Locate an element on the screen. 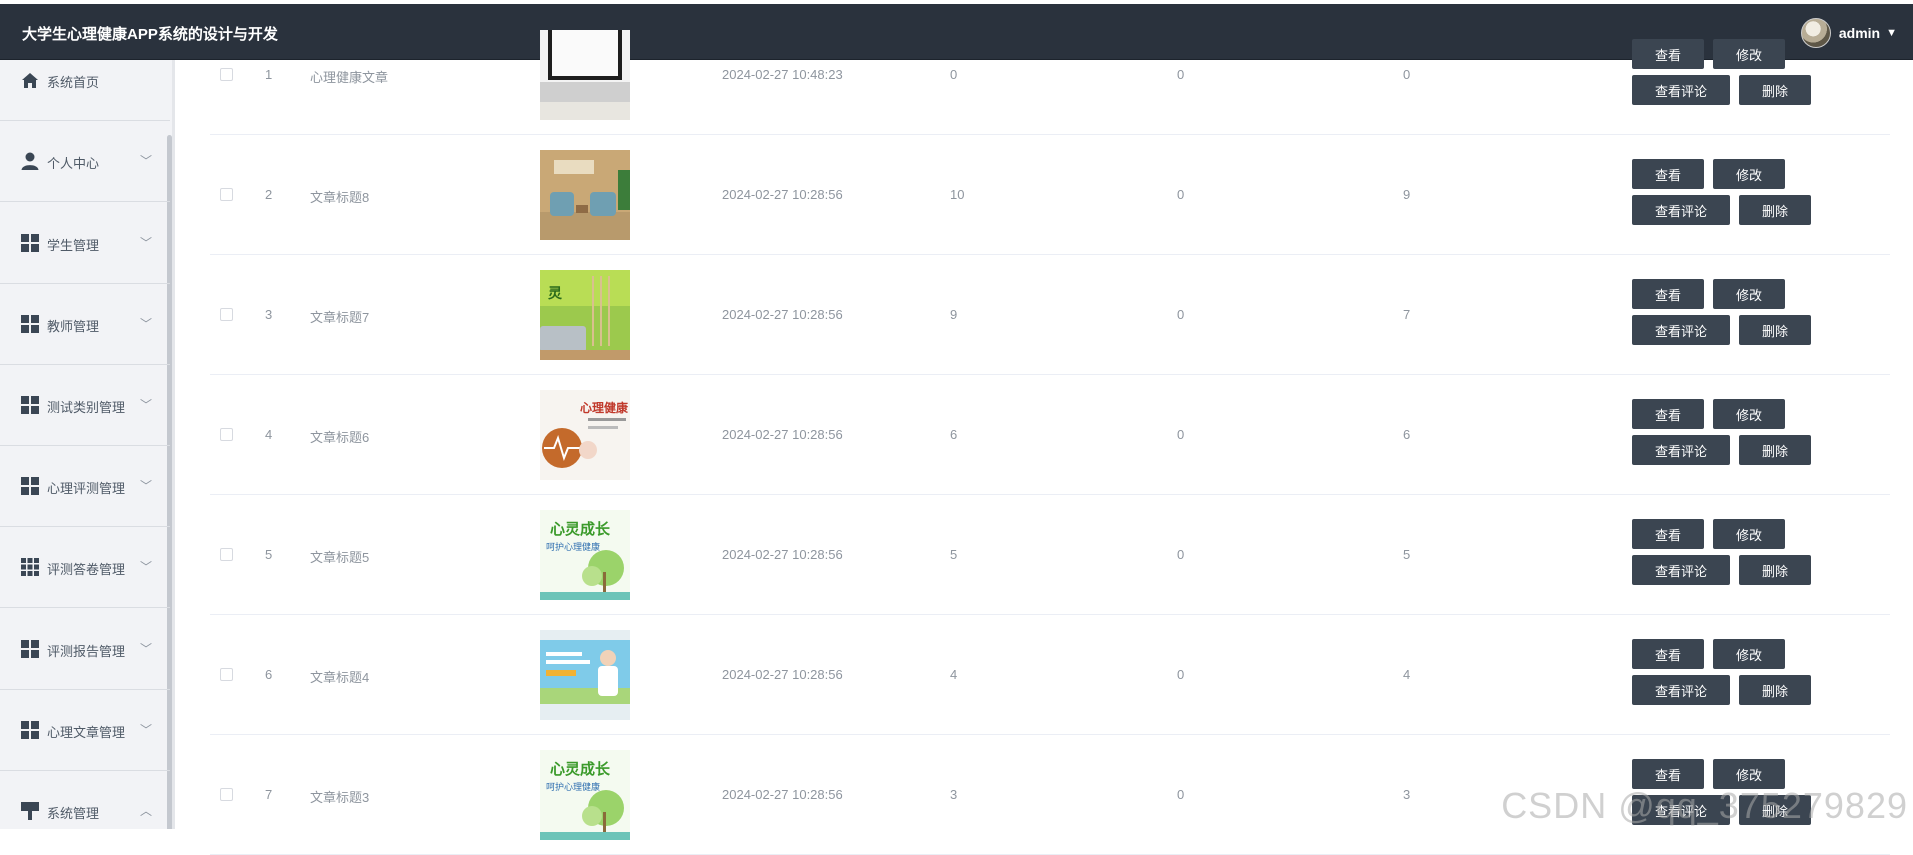  count-cell: 9 is located at coordinates (953, 314).